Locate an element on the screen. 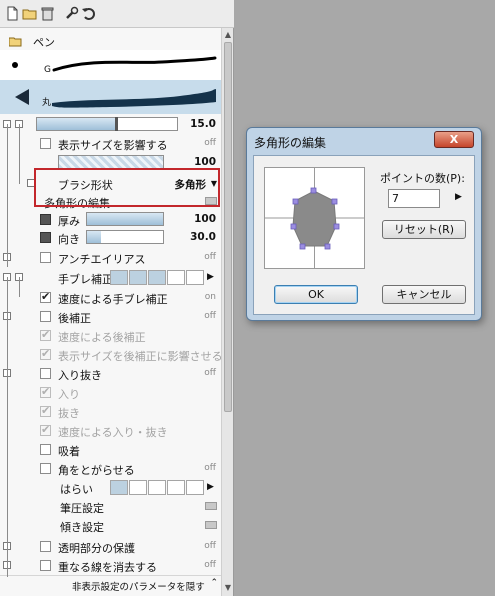 The width and height of the screenshot is (495, 596). folder-icon is located at coordinates (29, 13).